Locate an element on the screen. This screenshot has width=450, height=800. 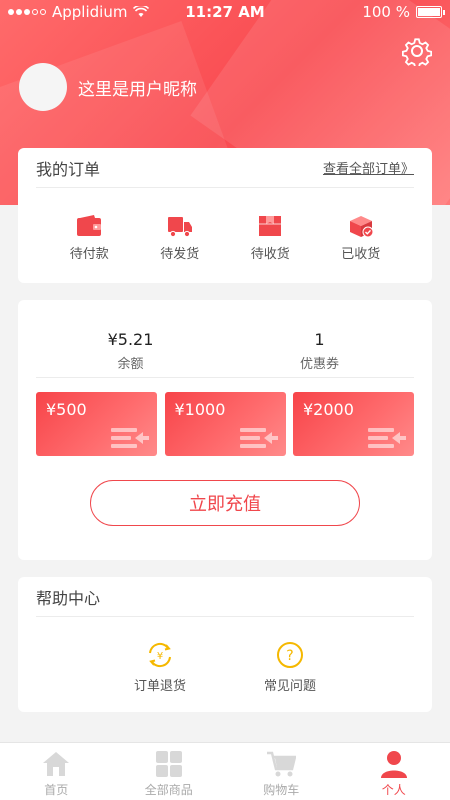
bottom-tab-bar: 首页 全部商品 购物车 个人 is located at coordinates (225, 771).